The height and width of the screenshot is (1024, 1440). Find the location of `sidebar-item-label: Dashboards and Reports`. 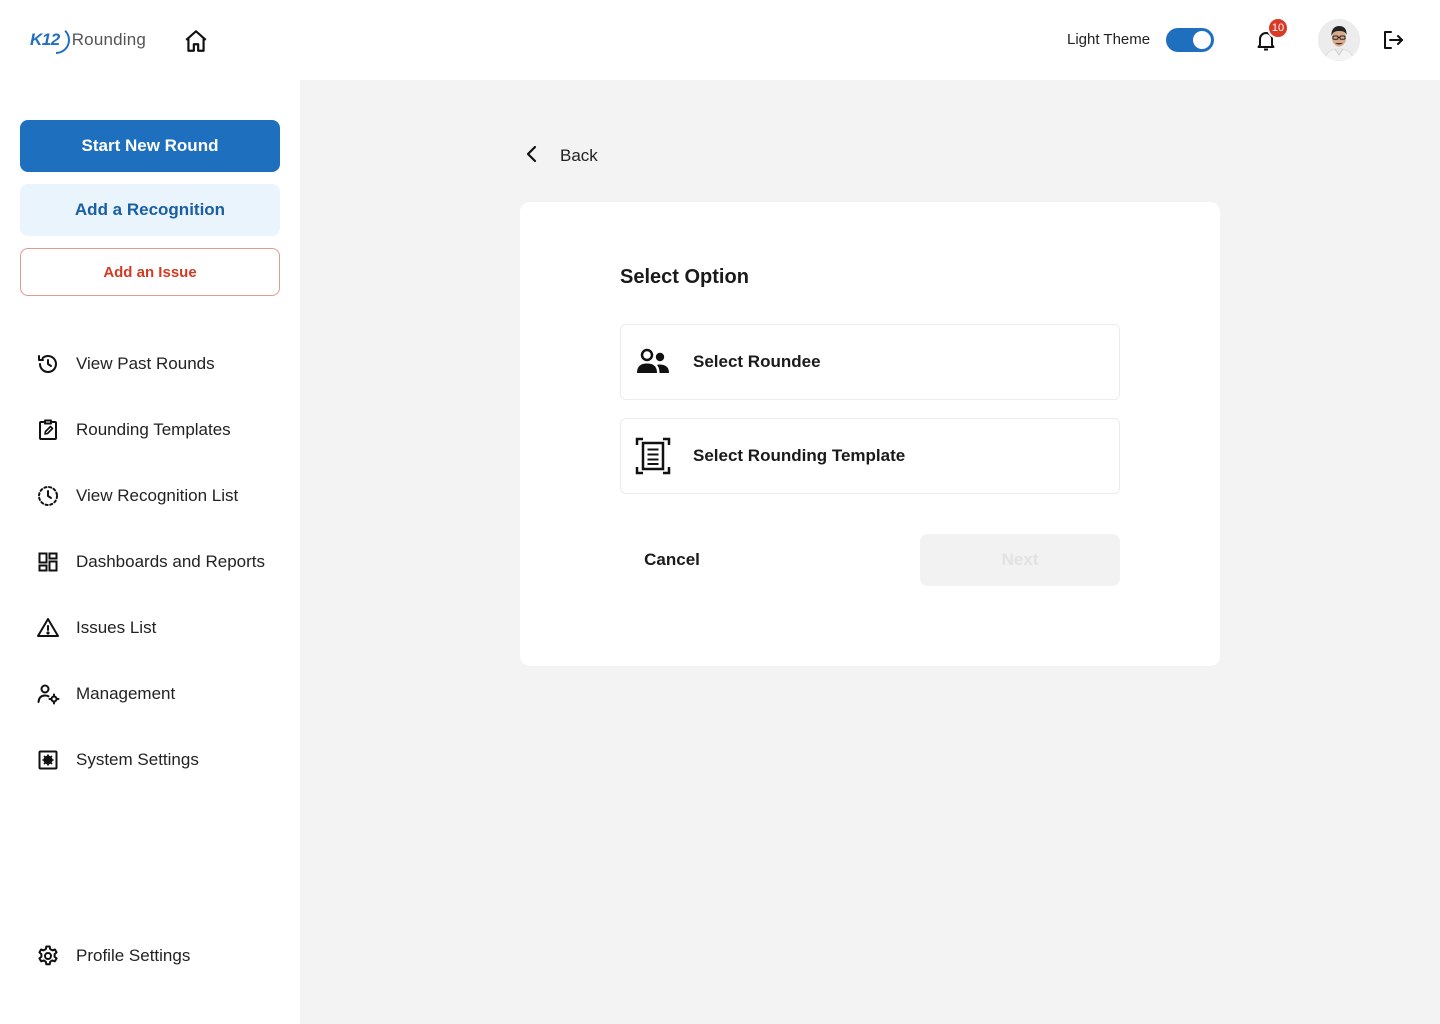

sidebar-item-label: Dashboards and Reports is located at coordinates (171, 561).